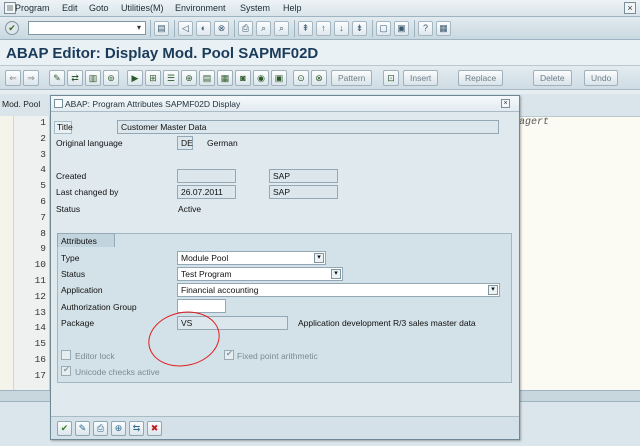 The width and height of the screenshot is (640, 446). Describe the element at coordinates (75, 78) in the screenshot. I see `active-inactive-icon: ⇄` at that location.